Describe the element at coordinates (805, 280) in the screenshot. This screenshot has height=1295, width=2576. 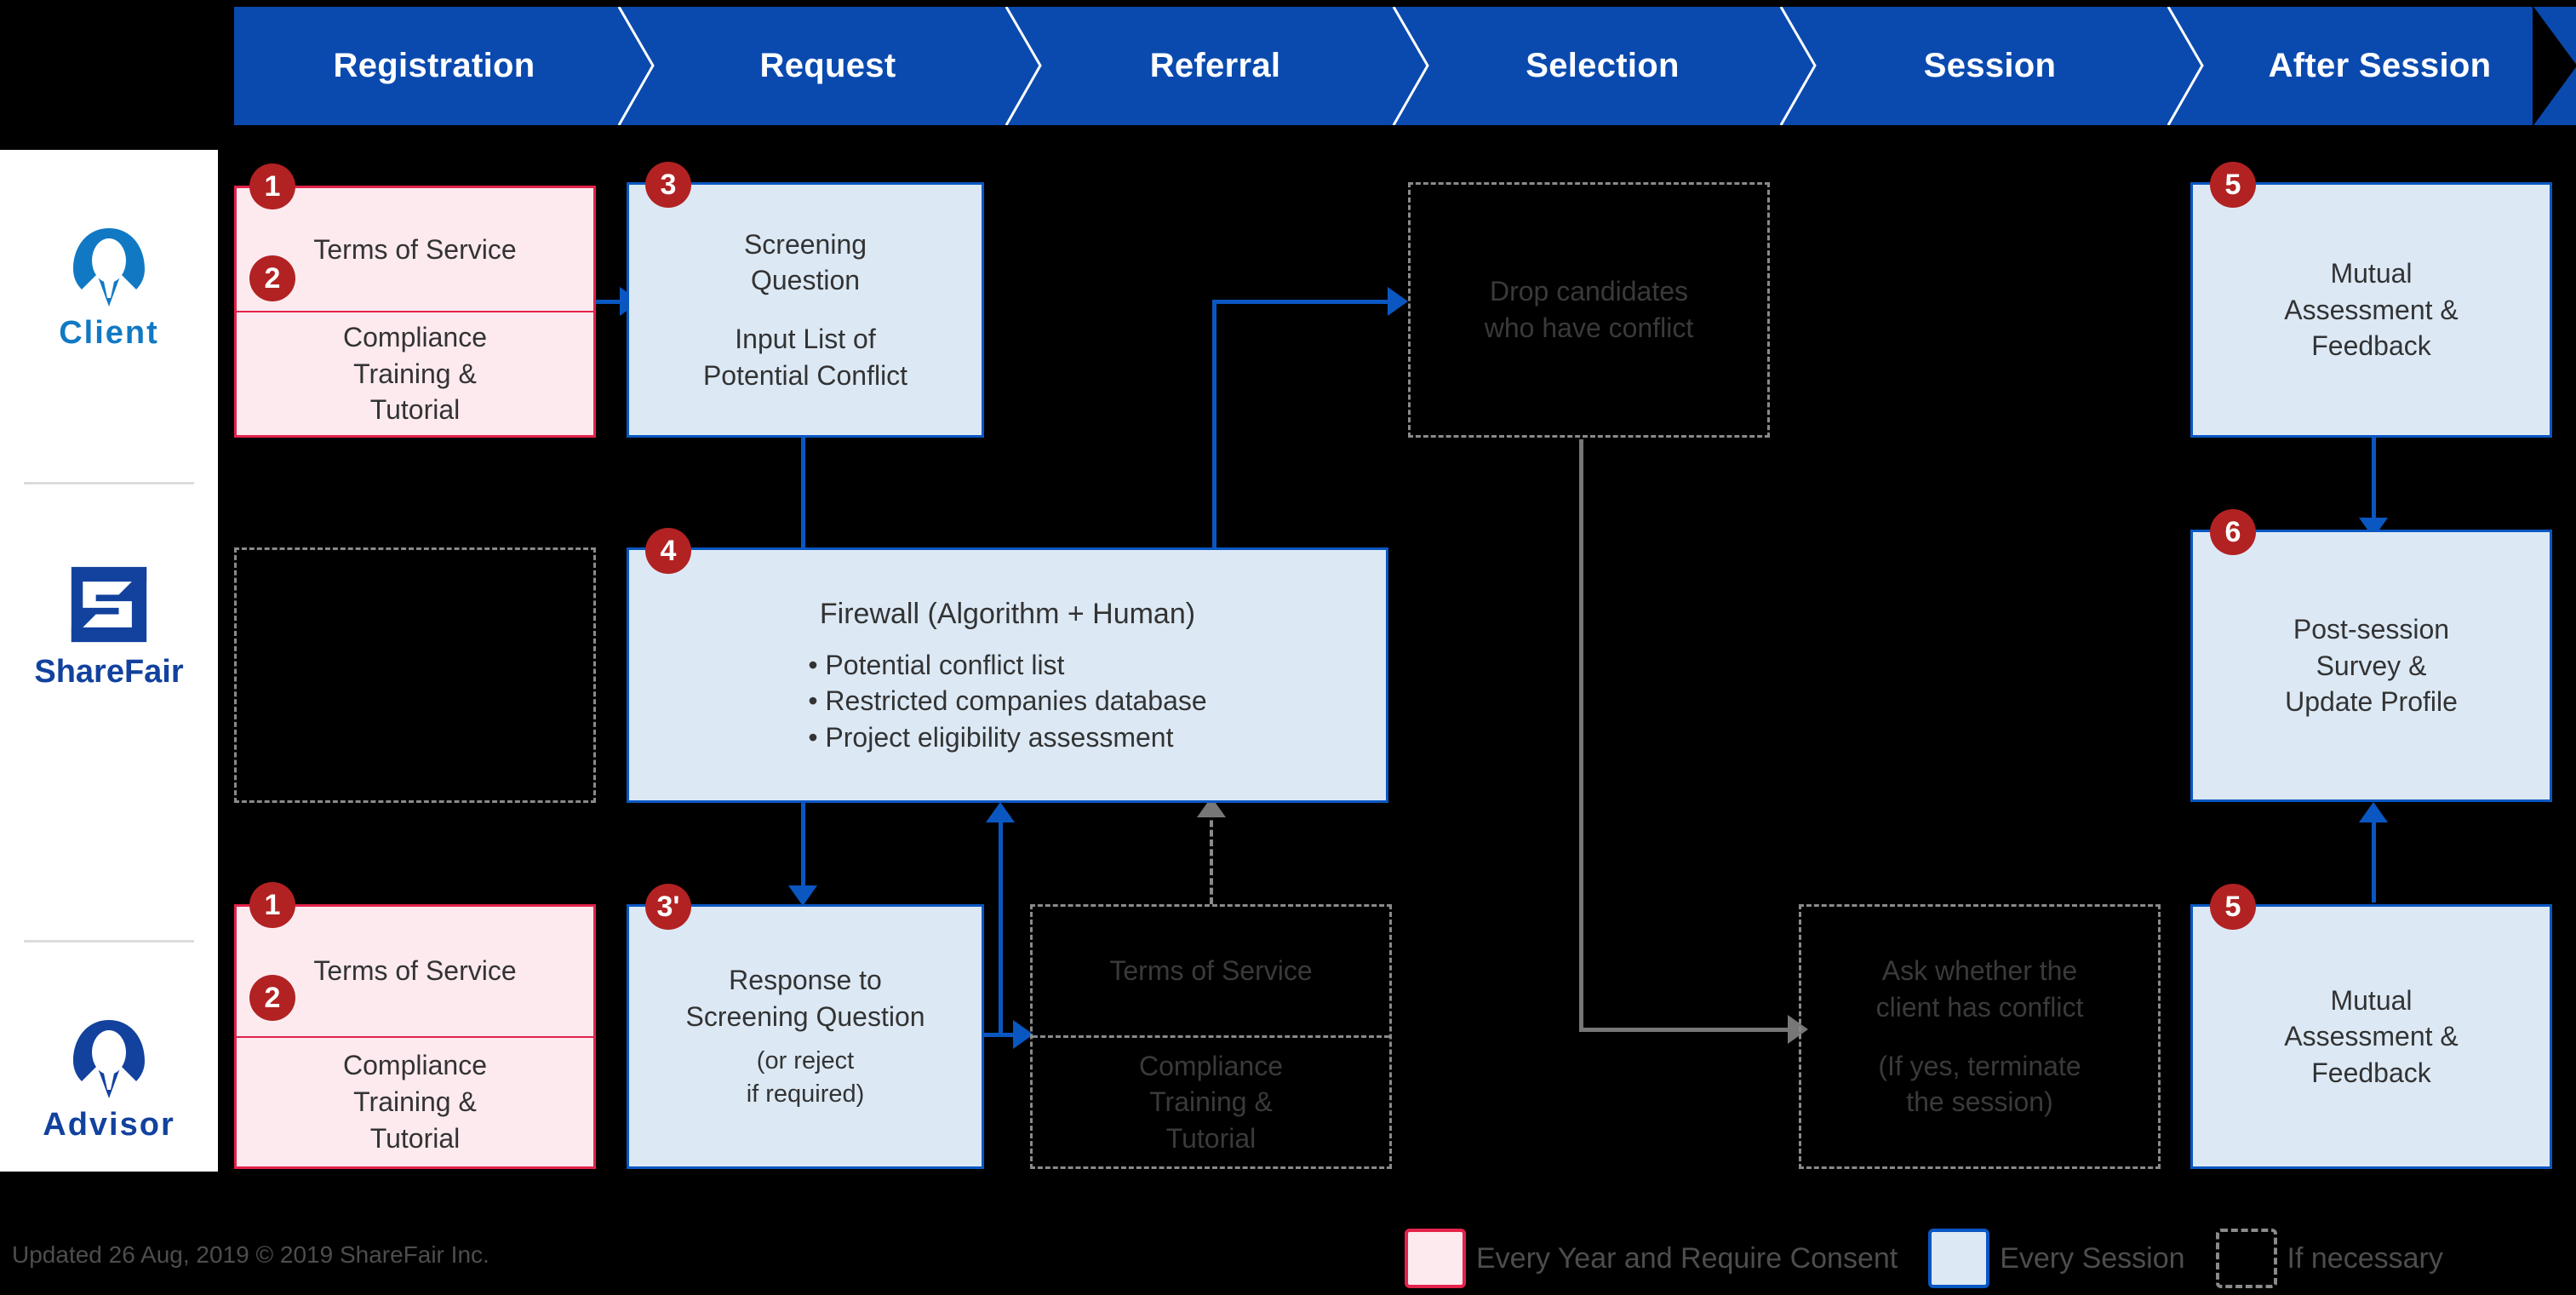
I see `node-line: Question` at that location.